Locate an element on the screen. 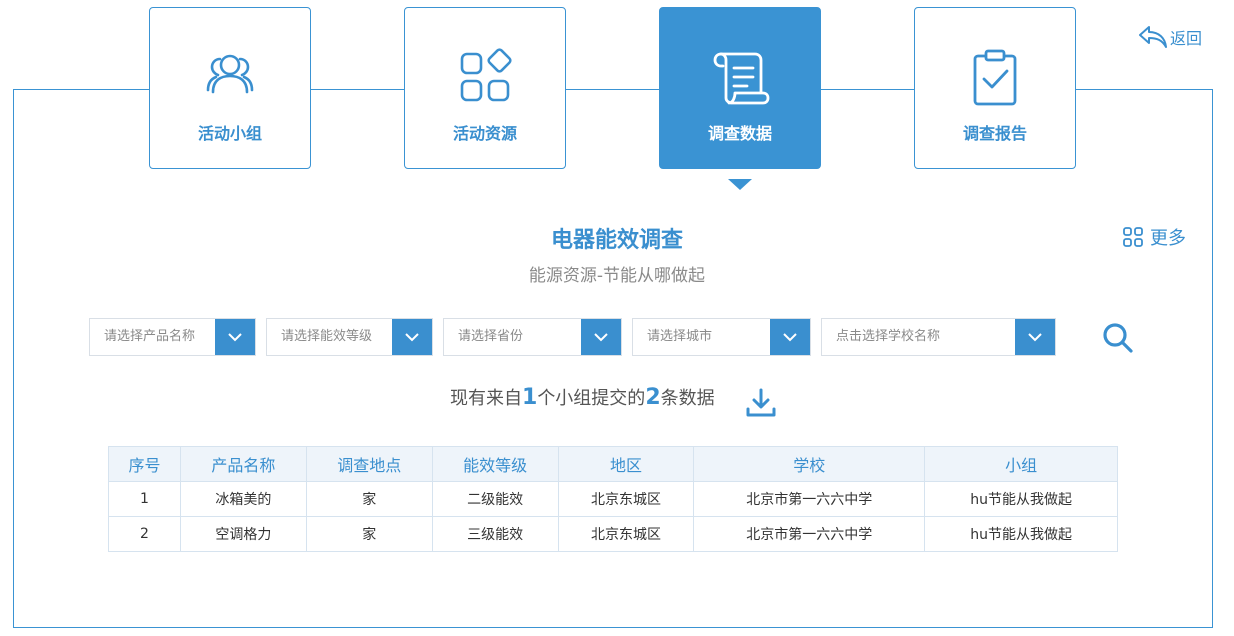 The image size is (1234, 636). page-title: 电器能效调查 is located at coordinates (616, 240).